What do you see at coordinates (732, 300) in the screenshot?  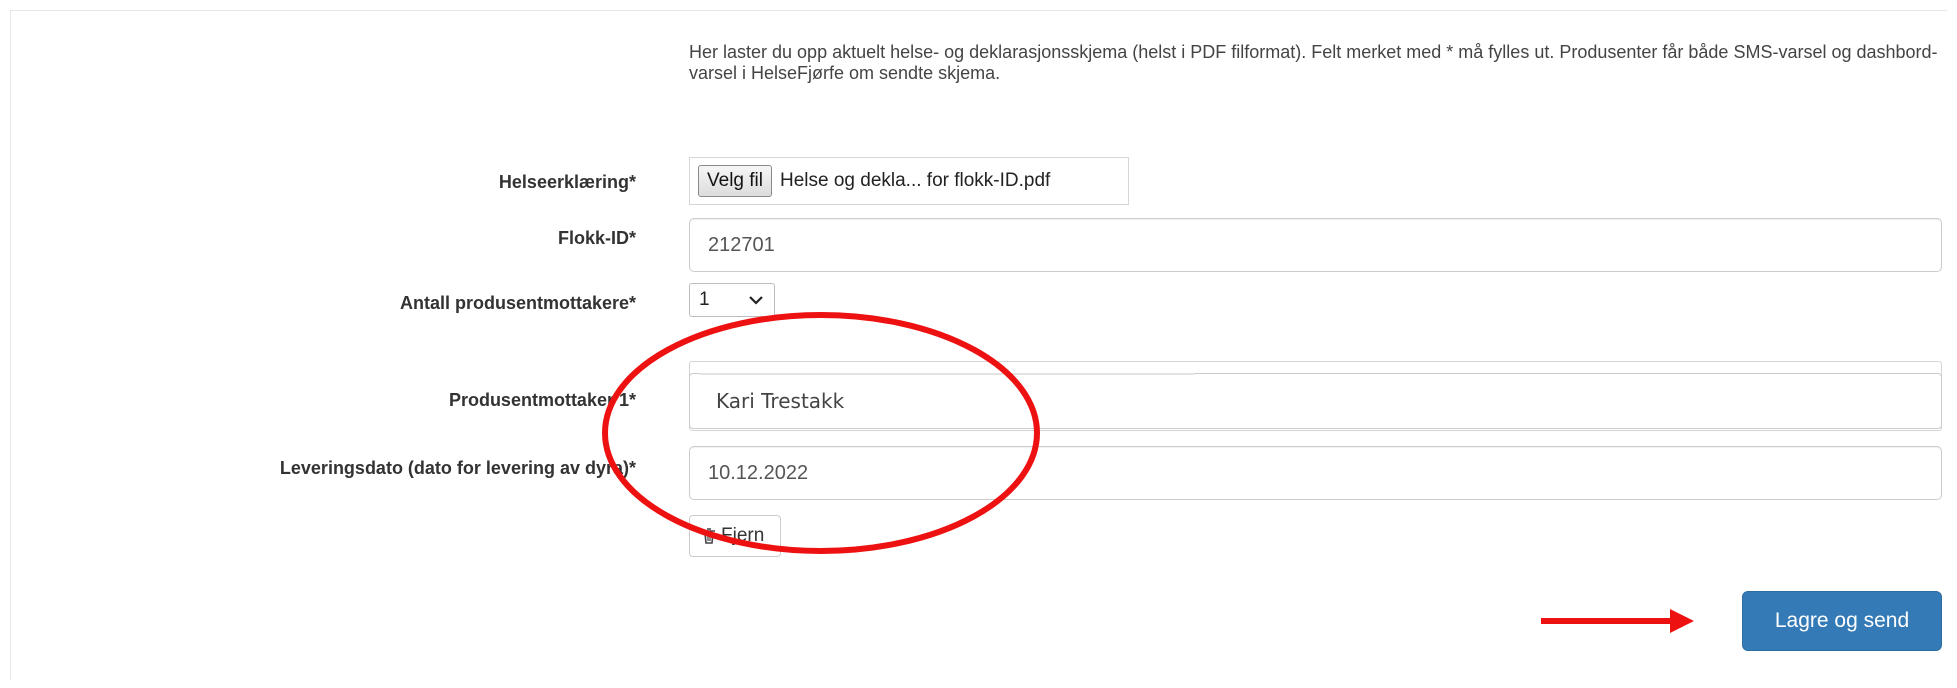 I see `producer-recipient-count-select: 1` at bounding box center [732, 300].